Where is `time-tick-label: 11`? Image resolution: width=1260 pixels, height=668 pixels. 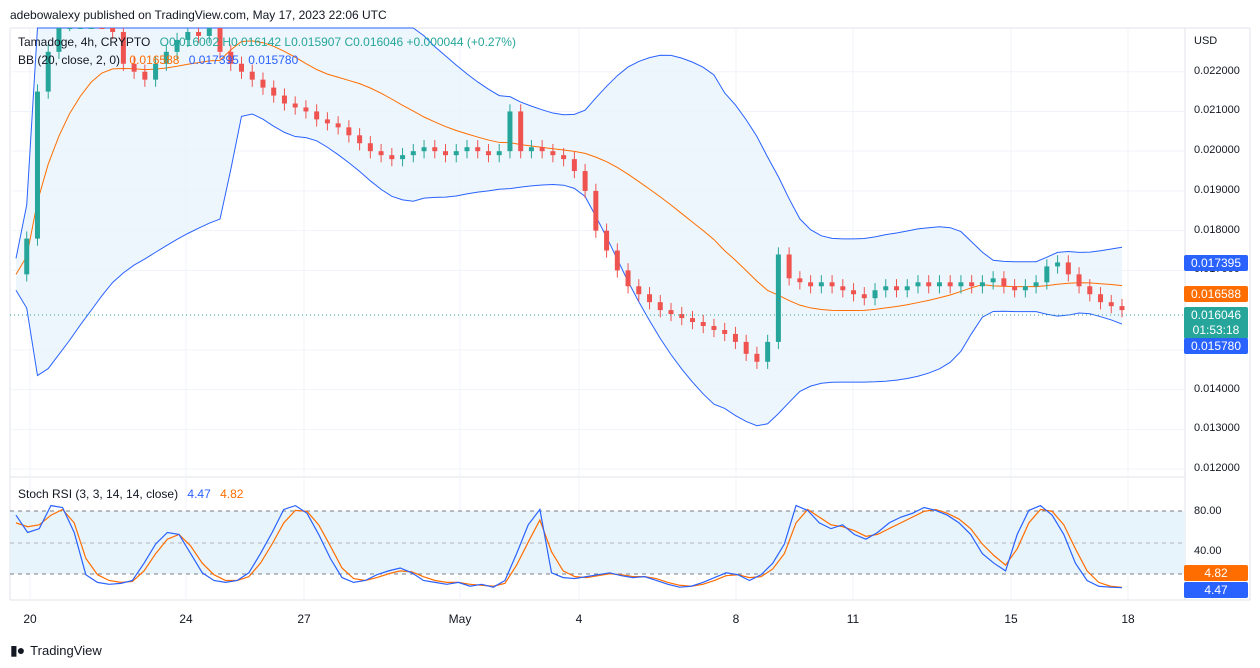
time-tick-label: 11 is located at coordinates (853, 619).